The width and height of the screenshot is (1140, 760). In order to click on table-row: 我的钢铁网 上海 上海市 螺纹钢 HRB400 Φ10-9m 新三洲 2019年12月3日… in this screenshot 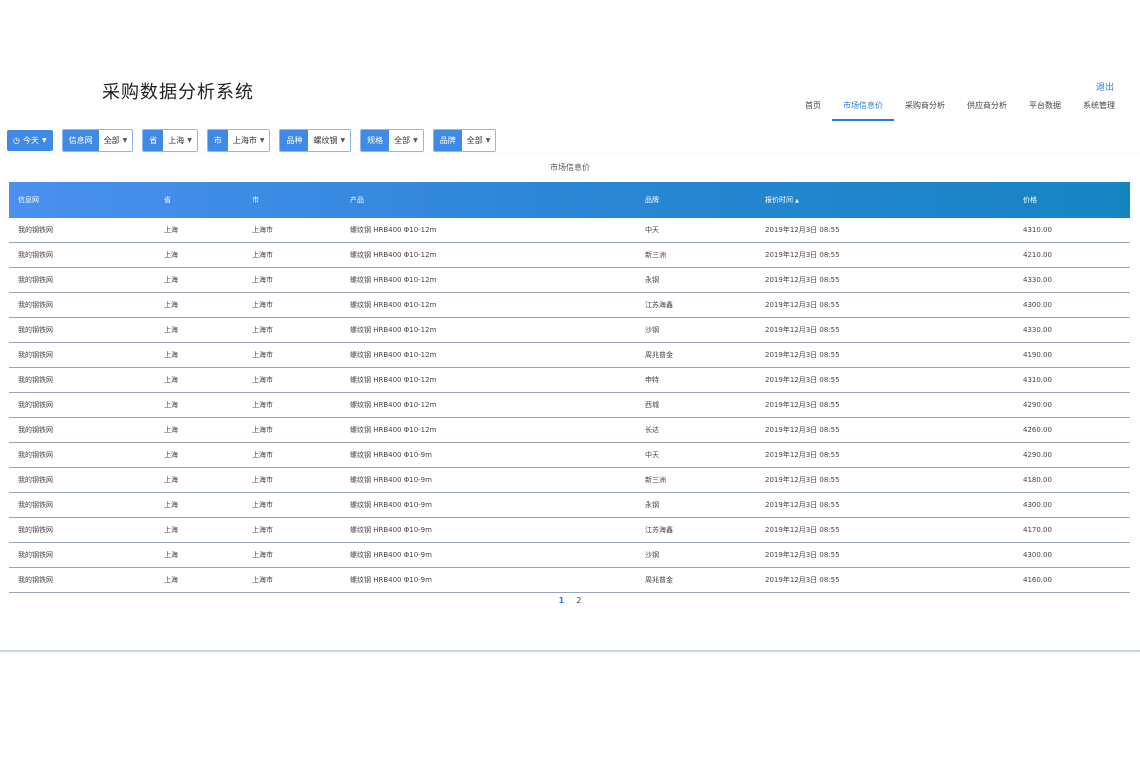, I will do `click(569, 480)`.